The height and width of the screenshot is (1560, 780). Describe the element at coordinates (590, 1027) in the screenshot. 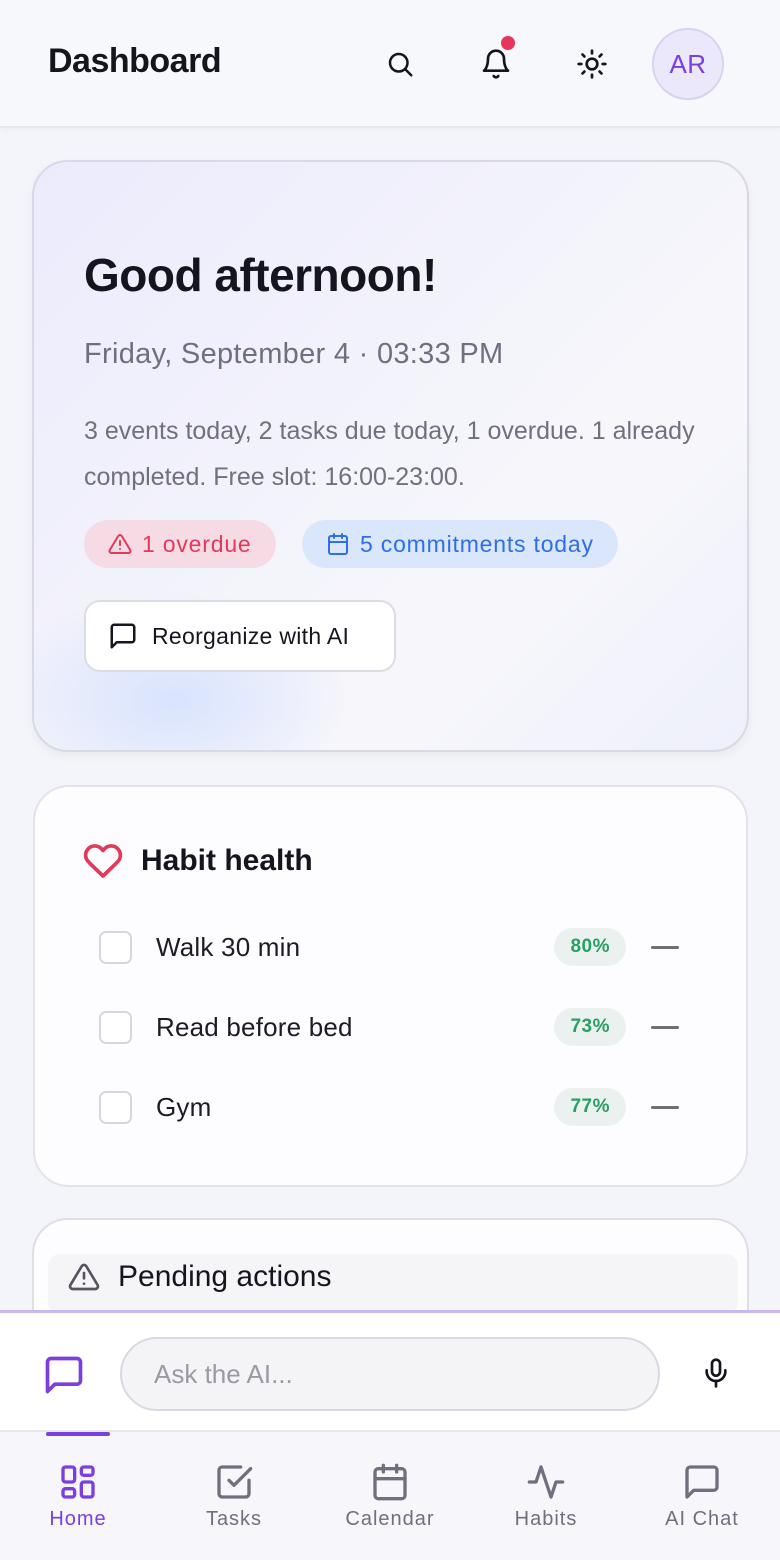

I see `habit-percent-badge: 73%` at that location.